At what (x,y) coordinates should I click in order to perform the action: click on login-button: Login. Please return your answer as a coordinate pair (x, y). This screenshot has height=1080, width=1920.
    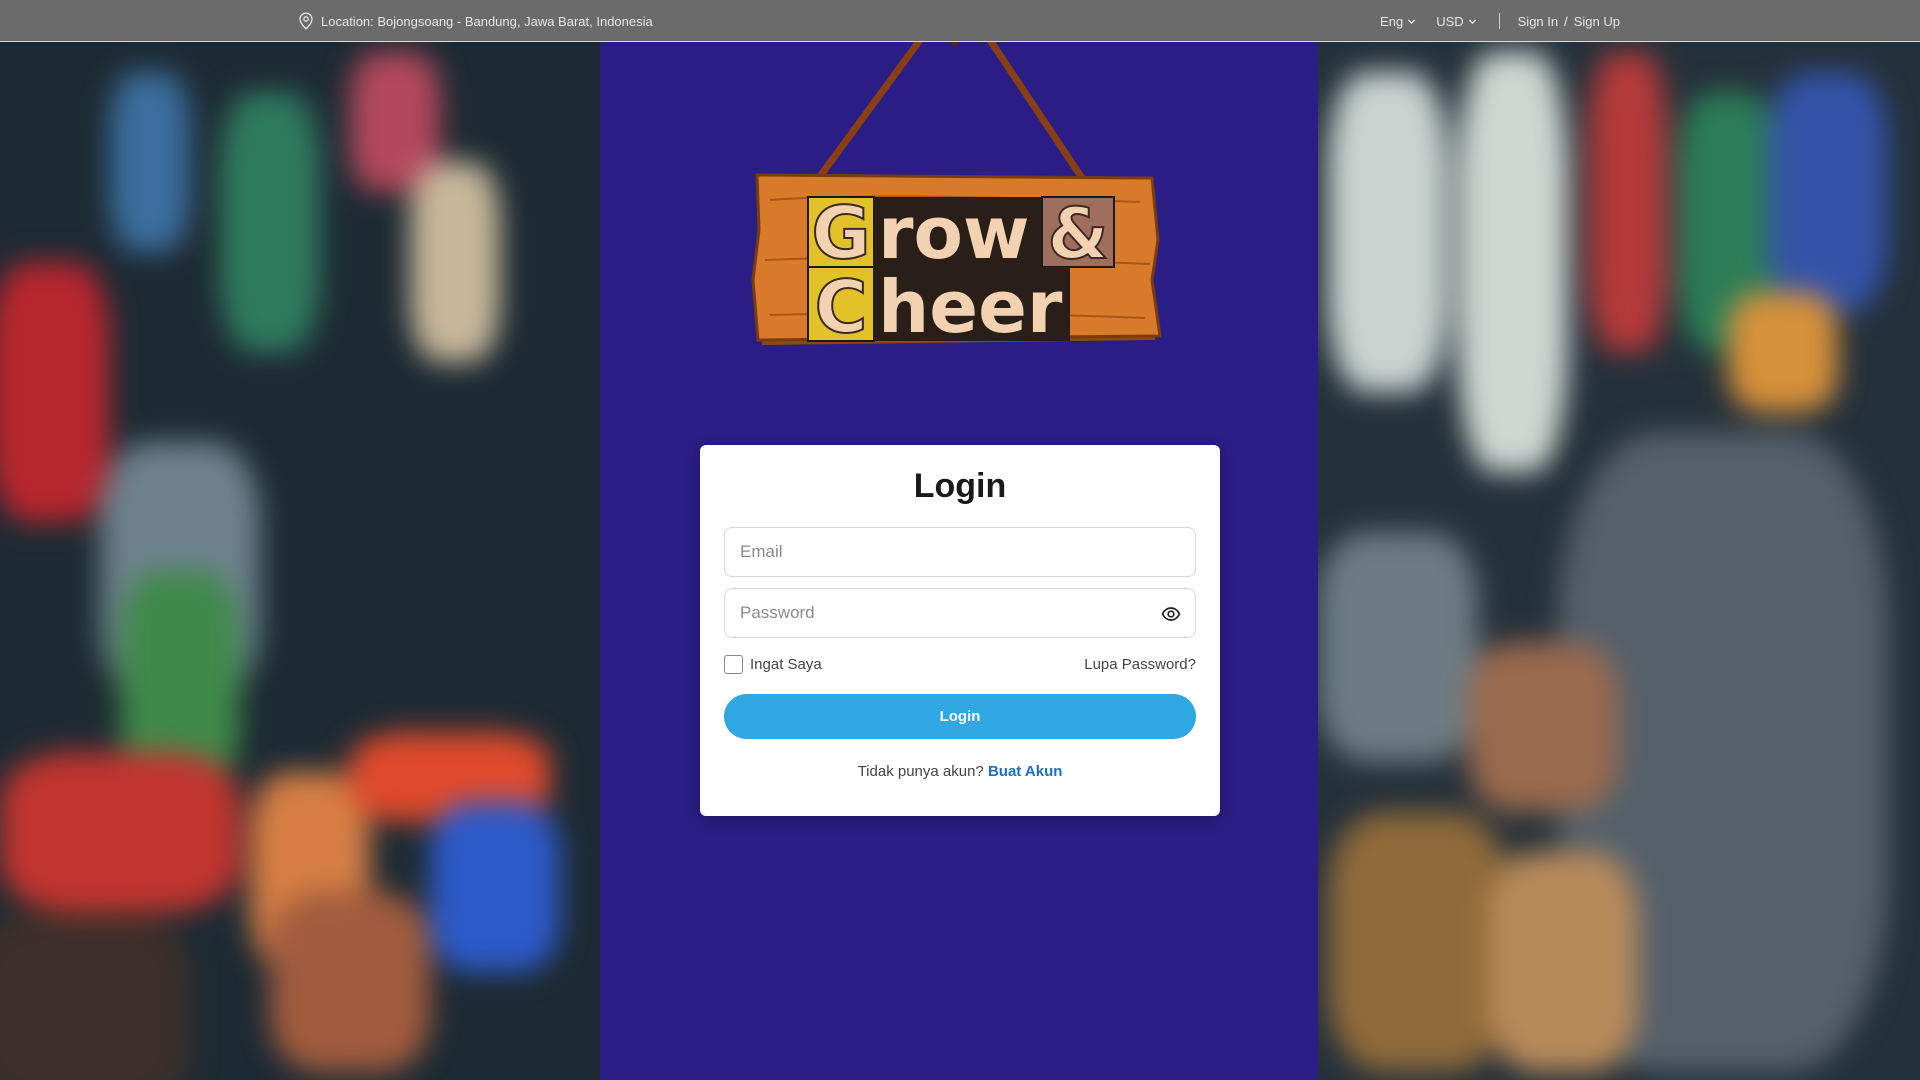
    Looking at the image, I should click on (960, 716).